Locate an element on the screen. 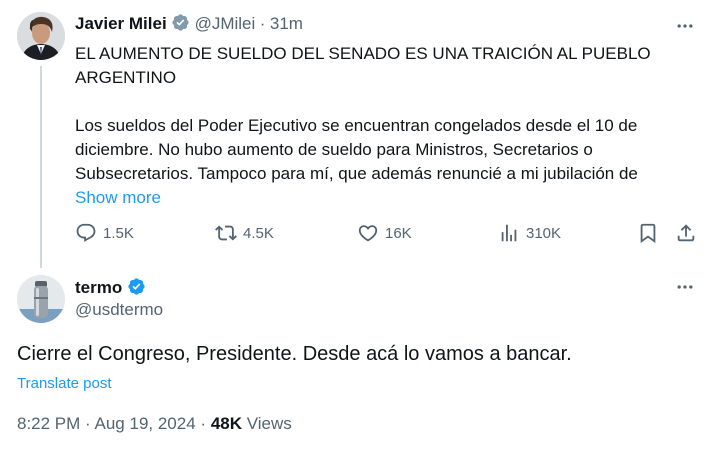 This screenshot has height=455, width=714. parent-time: 31m is located at coordinates (286, 23).